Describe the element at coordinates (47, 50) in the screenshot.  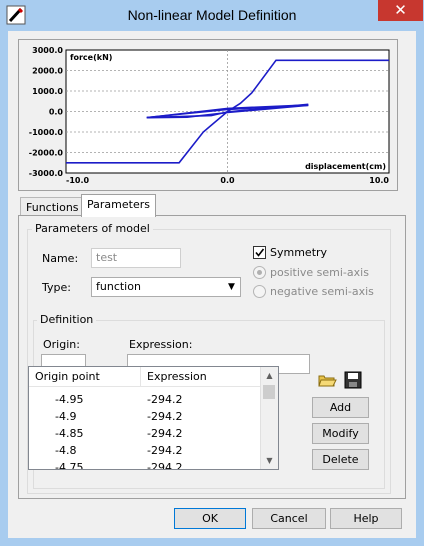
I see `y-tick-label: 3000.0` at that location.